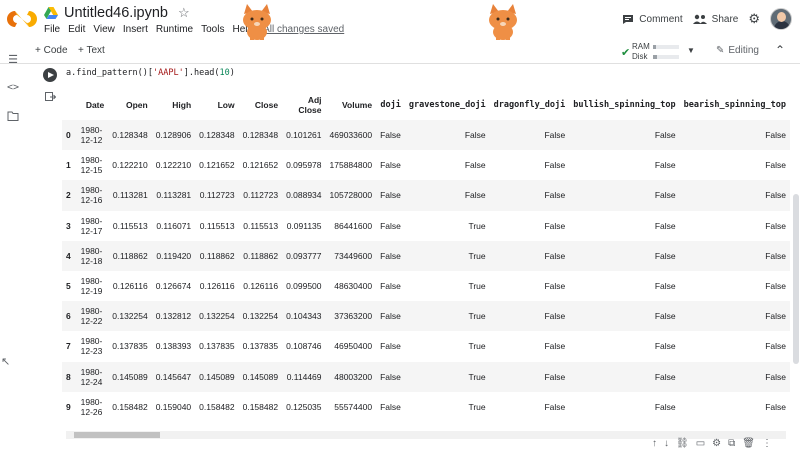 The height and width of the screenshot is (450, 800). What do you see at coordinates (655, 46) in the screenshot?
I see `ram-fill` at bounding box center [655, 46].